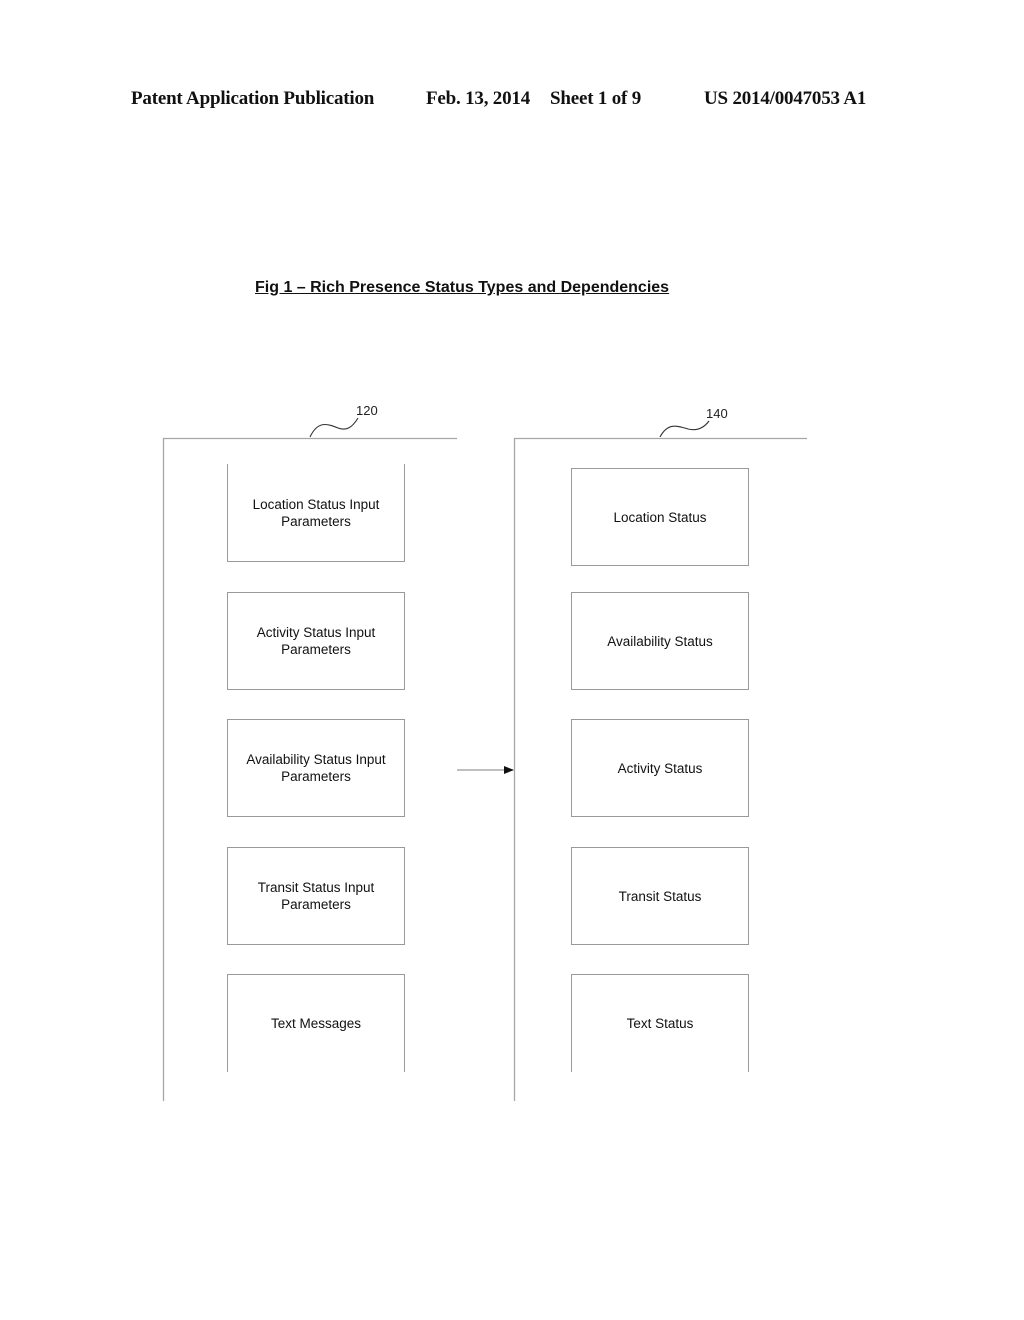 The image size is (1024, 1320). What do you see at coordinates (367, 410) in the screenshot?
I see `ref-label-120: 120` at bounding box center [367, 410].